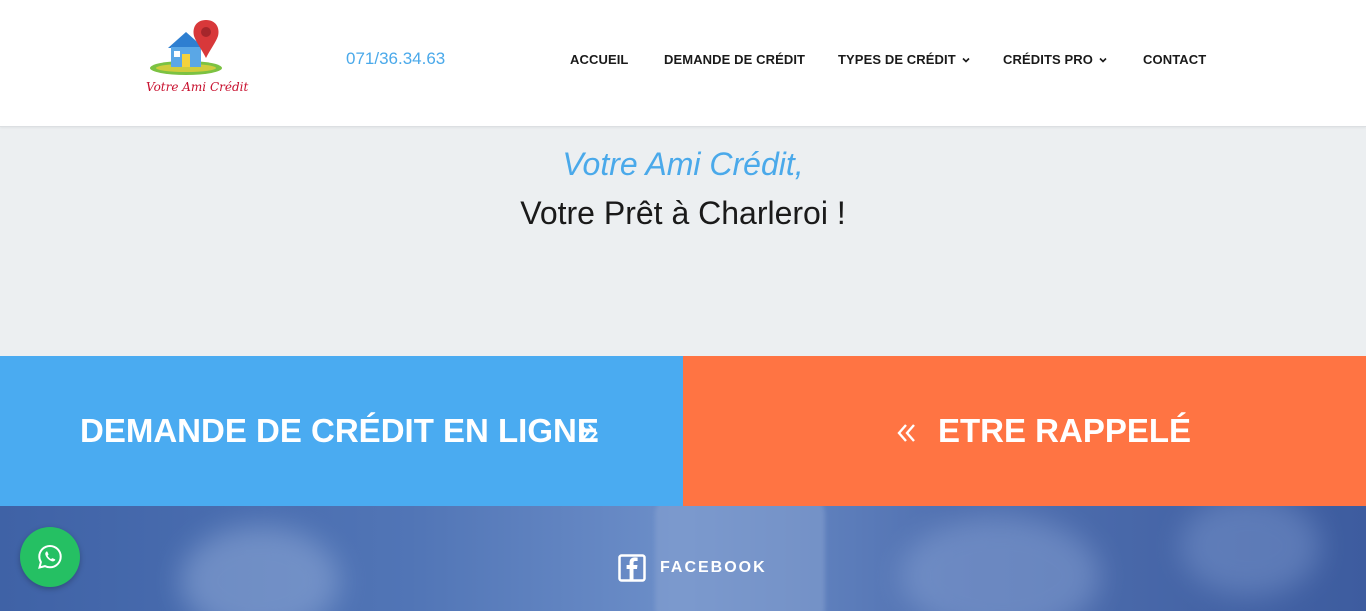 Image resolution: width=1366 pixels, height=611 pixels. I want to click on house-pin-logo-icon, so click(186, 47).